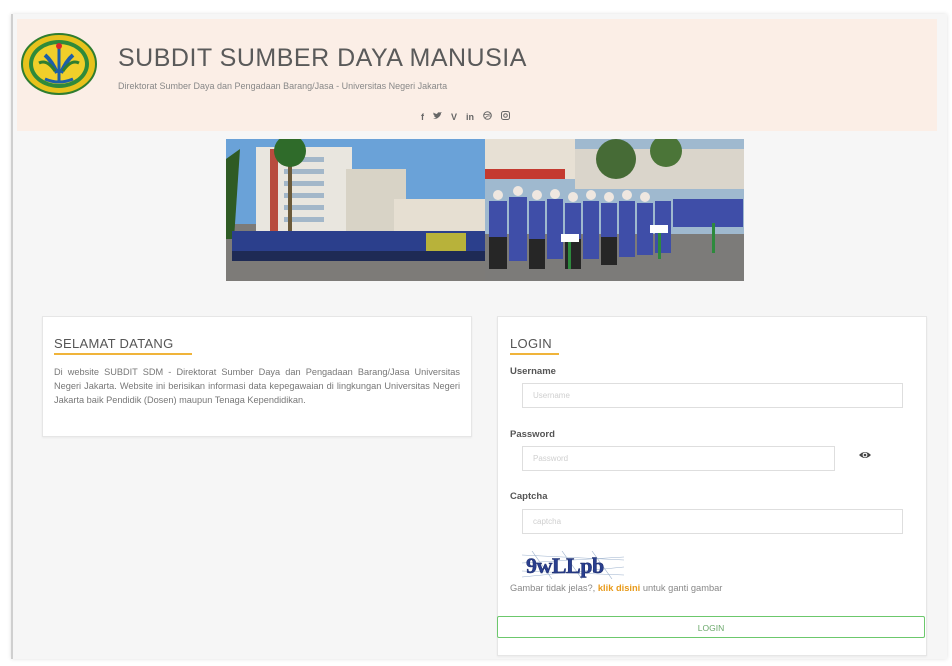  I want to click on captcha-label: Captcha, so click(529, 496).